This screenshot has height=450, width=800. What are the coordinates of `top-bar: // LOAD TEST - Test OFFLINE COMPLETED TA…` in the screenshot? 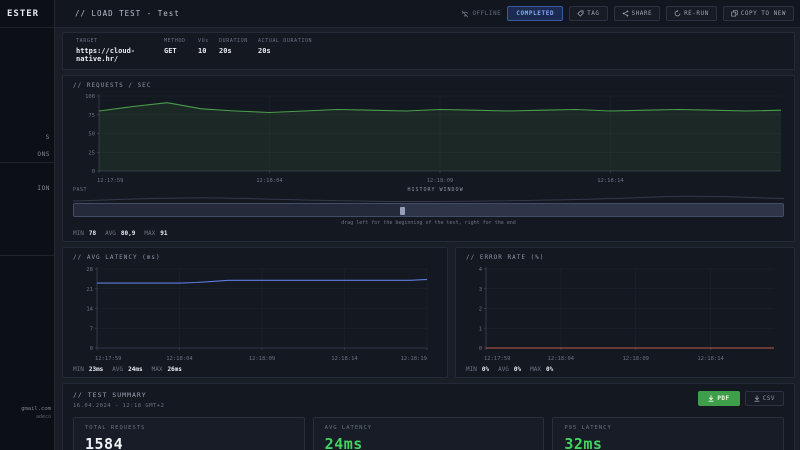 It's located at (427, 14).